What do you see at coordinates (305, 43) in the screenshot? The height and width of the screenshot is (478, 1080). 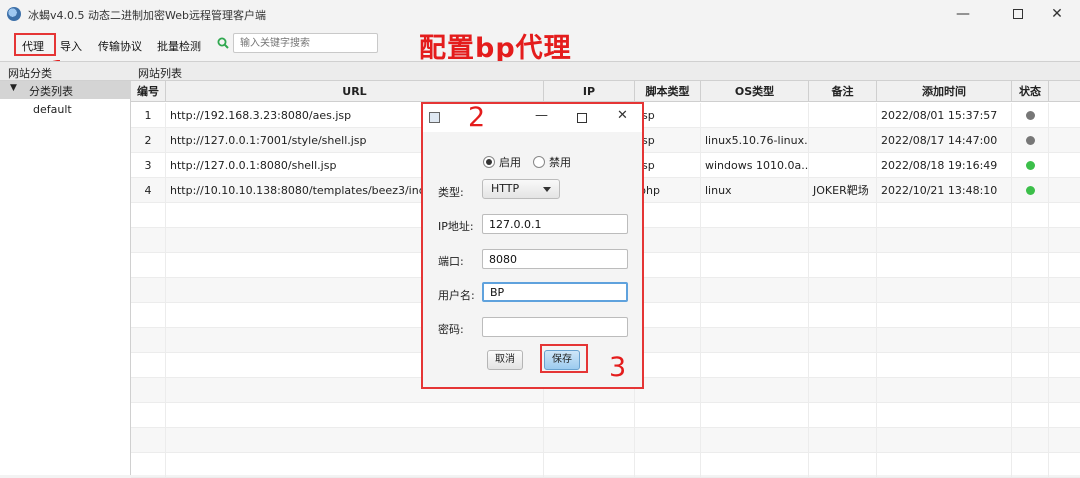 I see `search-input` at bounding box center [305, 43].